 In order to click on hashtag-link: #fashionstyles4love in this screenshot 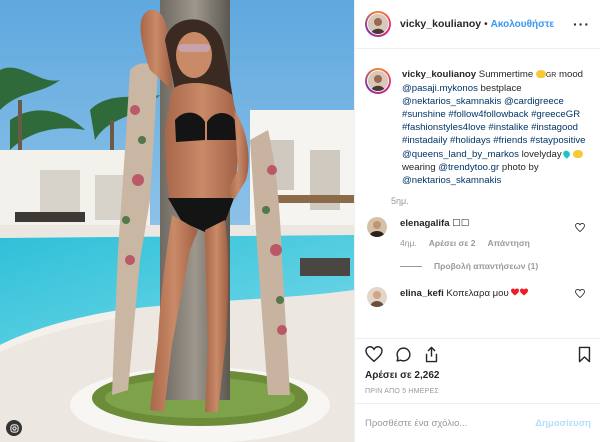, I will do `click(444, 127)`.